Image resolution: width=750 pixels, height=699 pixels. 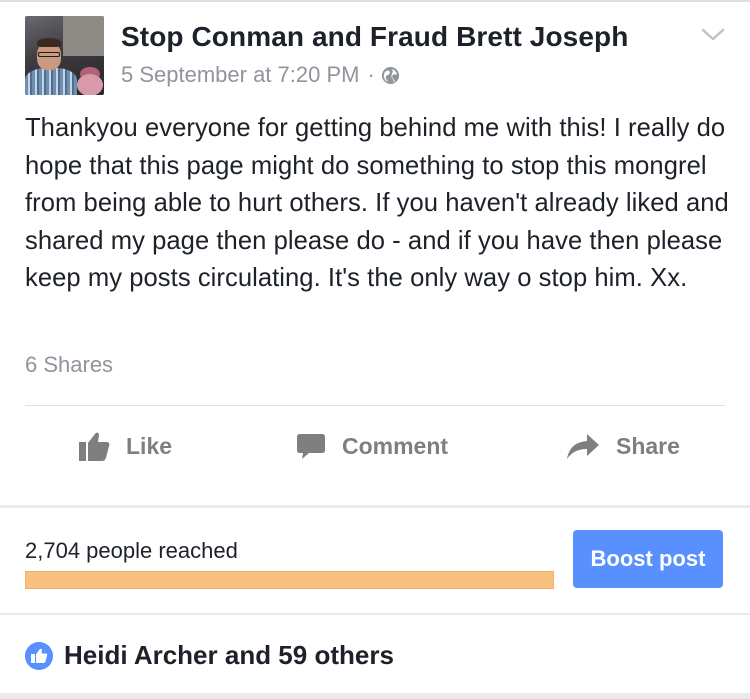 What do you see at coordinates (375, 506) in the screenshot?
I see `section-separator` at bounding box center [375, 506].